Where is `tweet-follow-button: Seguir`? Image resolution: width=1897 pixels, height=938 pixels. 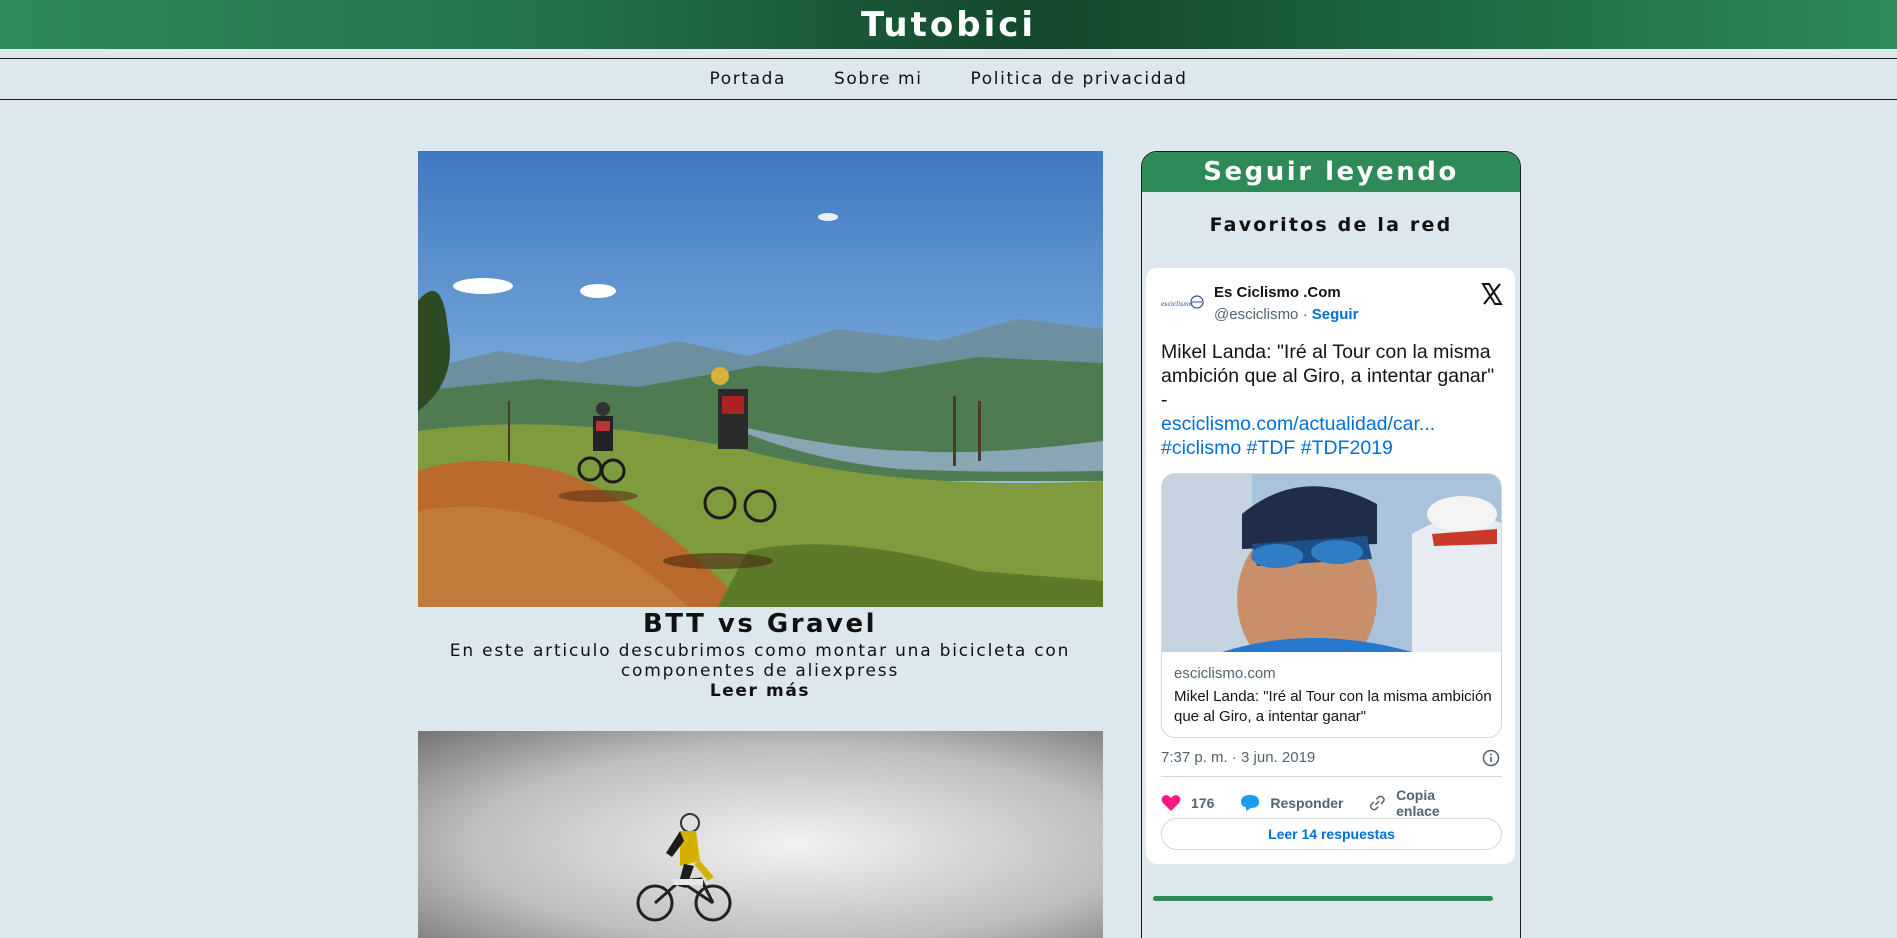
tweet-follow-button: Seguir is located at coordinates (1335, 314).